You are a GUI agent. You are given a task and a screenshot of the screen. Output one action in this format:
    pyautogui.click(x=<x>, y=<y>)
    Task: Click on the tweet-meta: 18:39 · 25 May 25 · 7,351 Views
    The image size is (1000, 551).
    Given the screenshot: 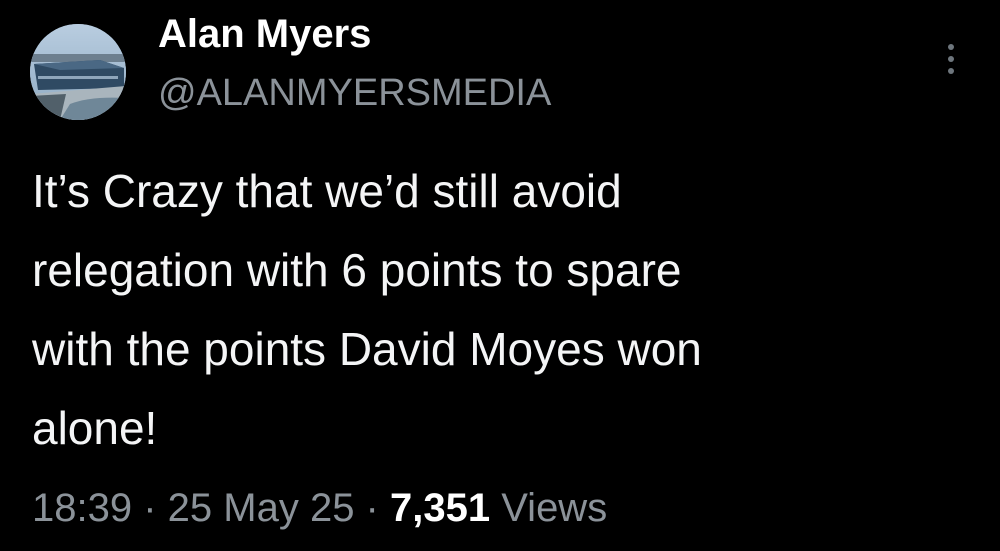 What is the action you would take?
    pyautogui.click(x=319, y=508)
    